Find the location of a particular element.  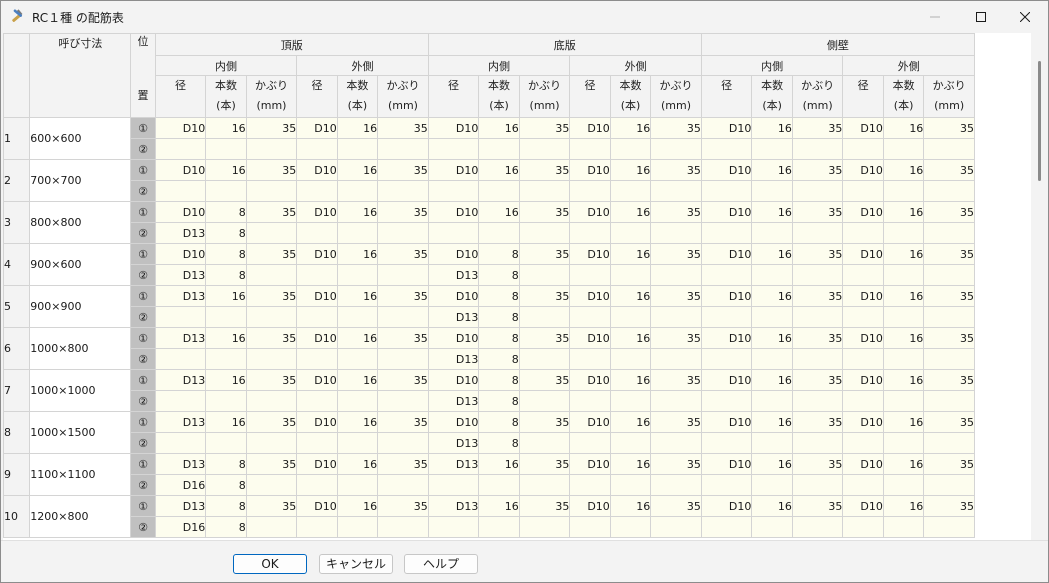

row-number: 2 is located at coordinates (17, 180).